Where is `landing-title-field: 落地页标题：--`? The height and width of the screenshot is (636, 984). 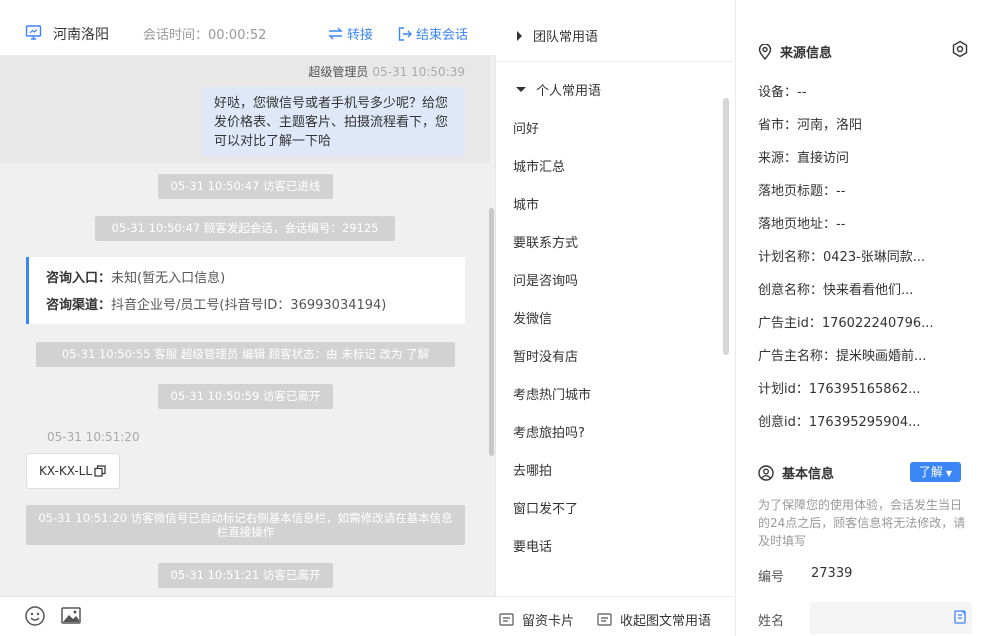 landing-title-field: 落地页标题：-- is located at coordinates (802, 191).